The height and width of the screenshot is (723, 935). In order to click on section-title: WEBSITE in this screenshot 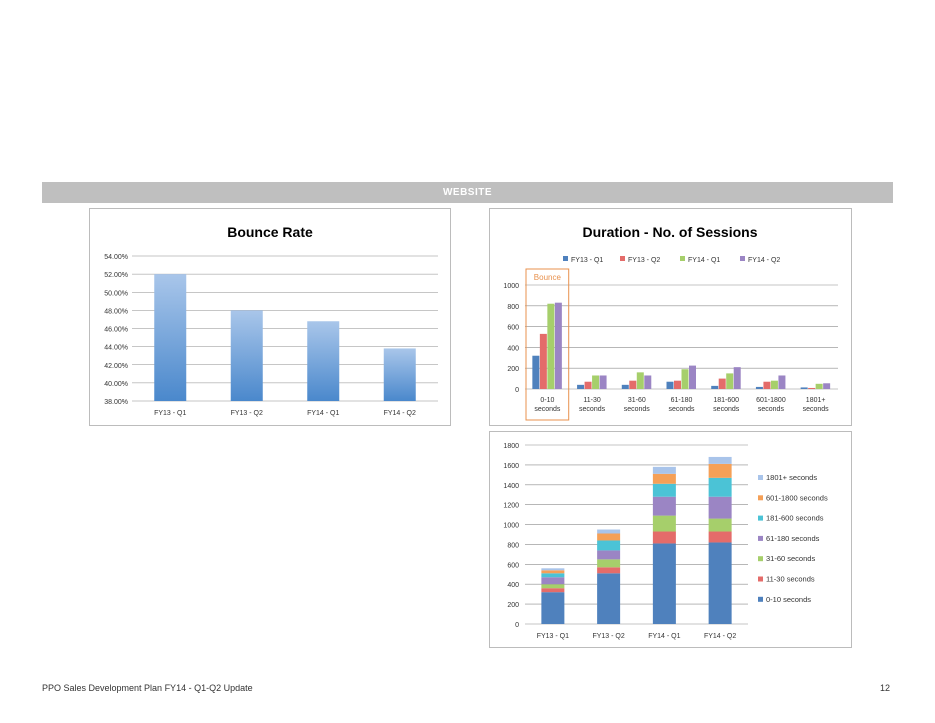, I will do `click(467, 192)`.